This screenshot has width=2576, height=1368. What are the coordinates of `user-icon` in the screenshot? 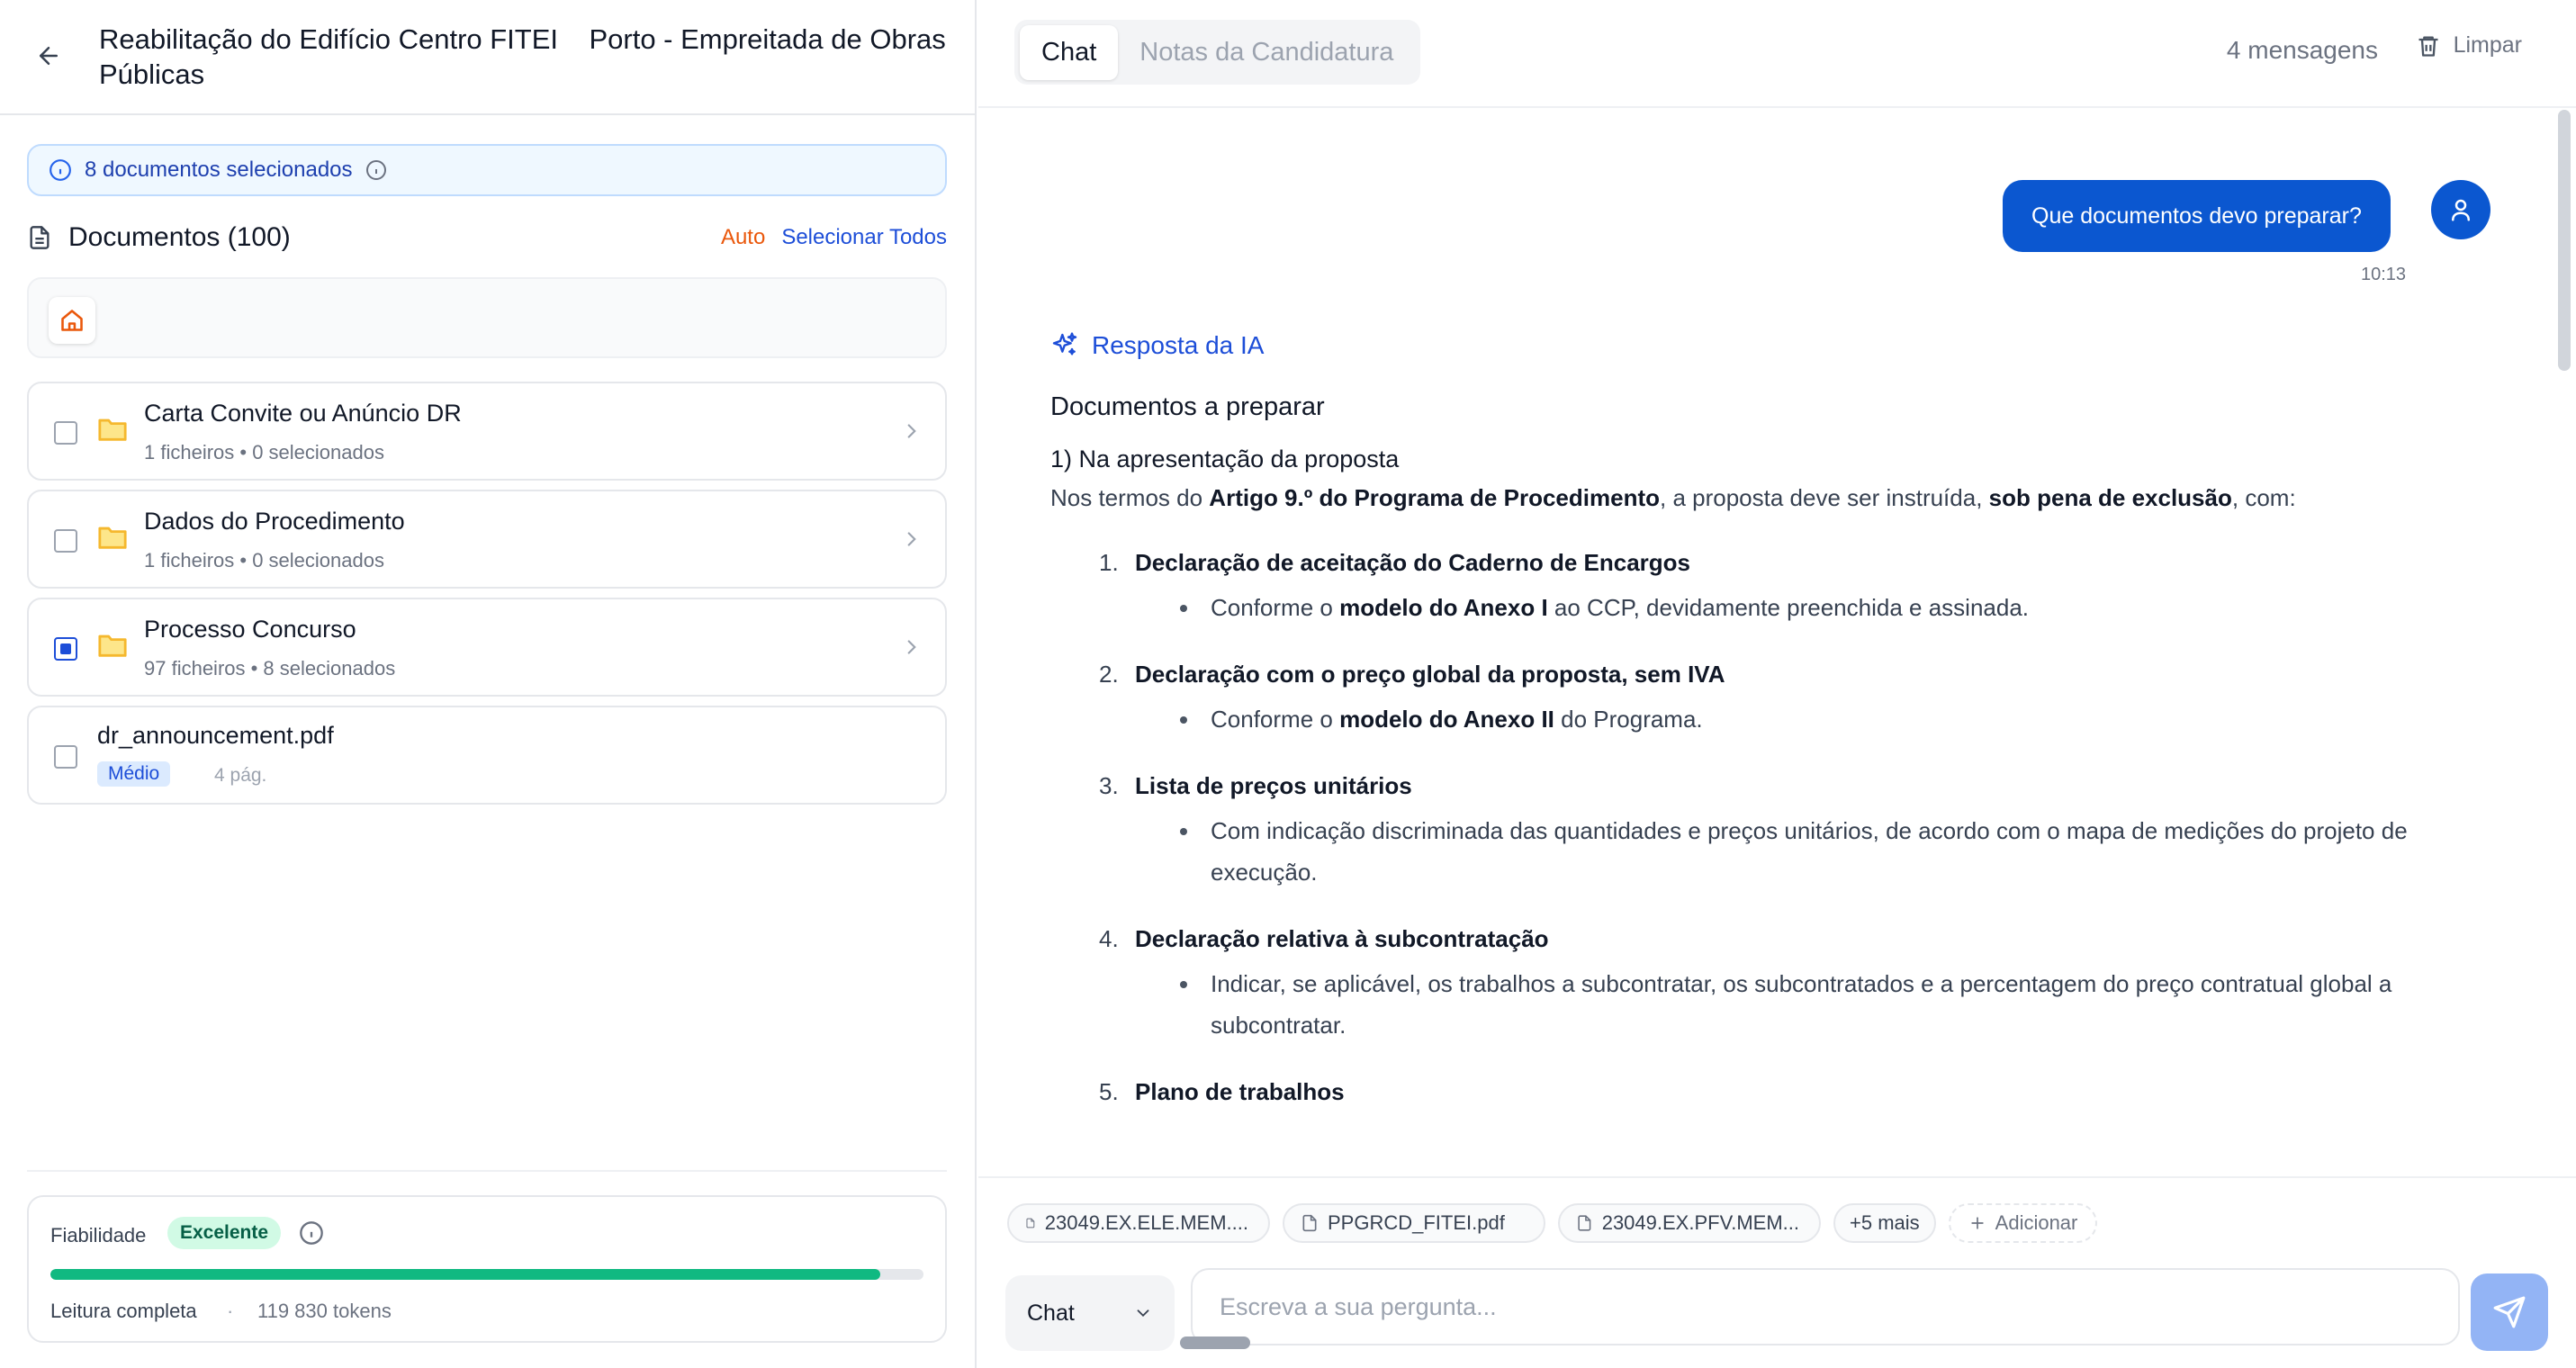 It's located at (2461, 210).